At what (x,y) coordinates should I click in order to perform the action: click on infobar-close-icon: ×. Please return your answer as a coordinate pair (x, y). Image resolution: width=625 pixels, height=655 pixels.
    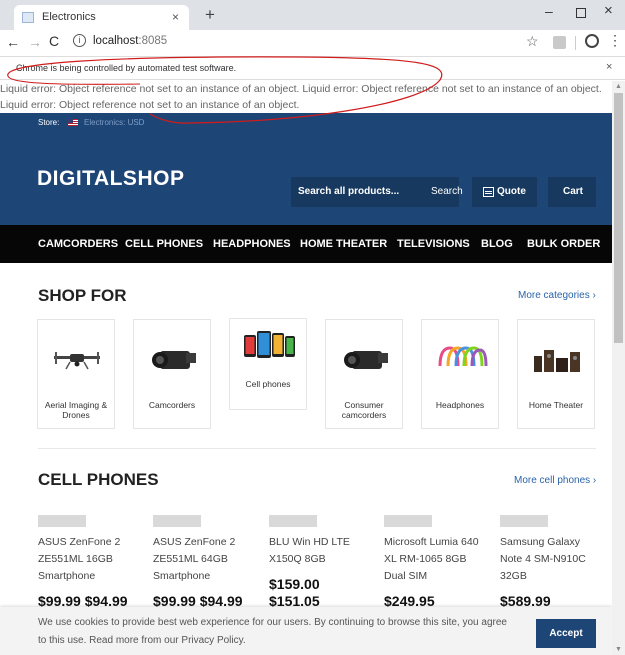
    Looking at the image, I should click on (609, 67).